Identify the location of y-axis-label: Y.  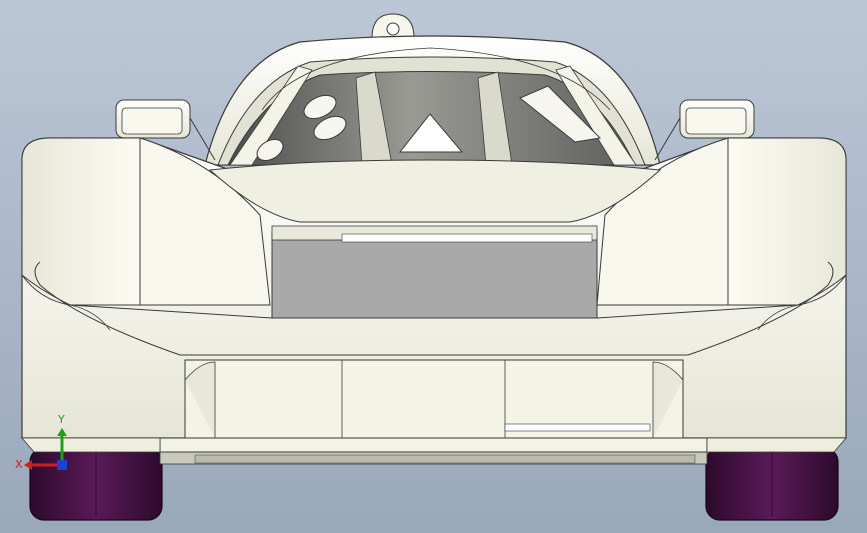
(61, 419).